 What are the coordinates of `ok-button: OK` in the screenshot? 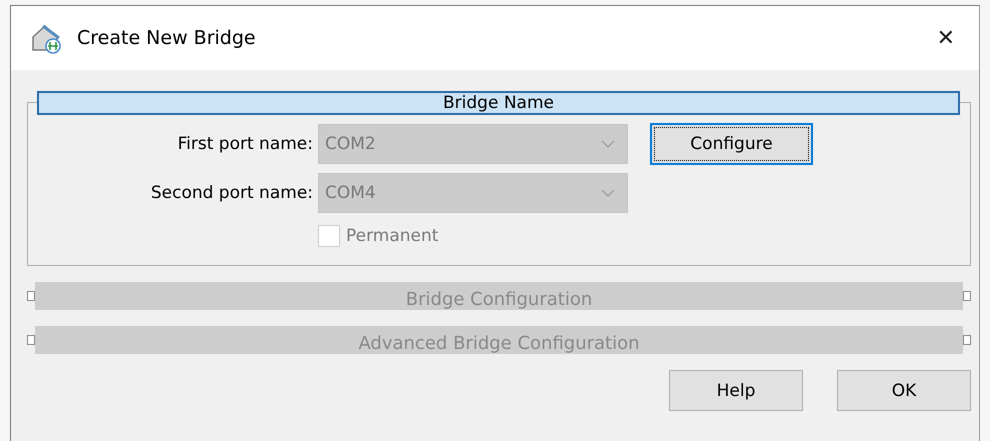 It's located at (904, 390).